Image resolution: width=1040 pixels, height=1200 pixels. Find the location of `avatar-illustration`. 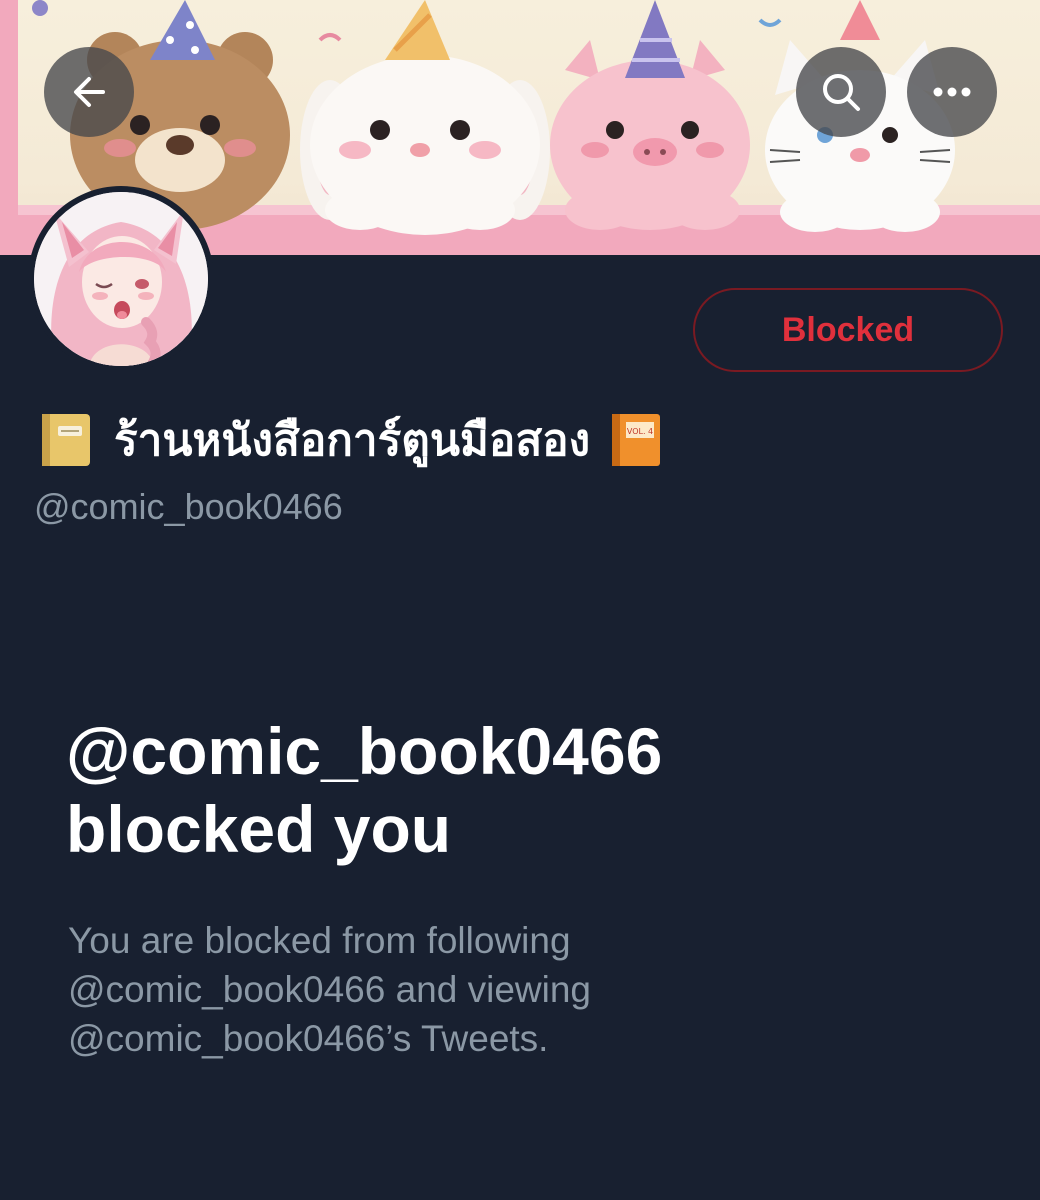

avatar-illustration is located at coordinates (121, 279).